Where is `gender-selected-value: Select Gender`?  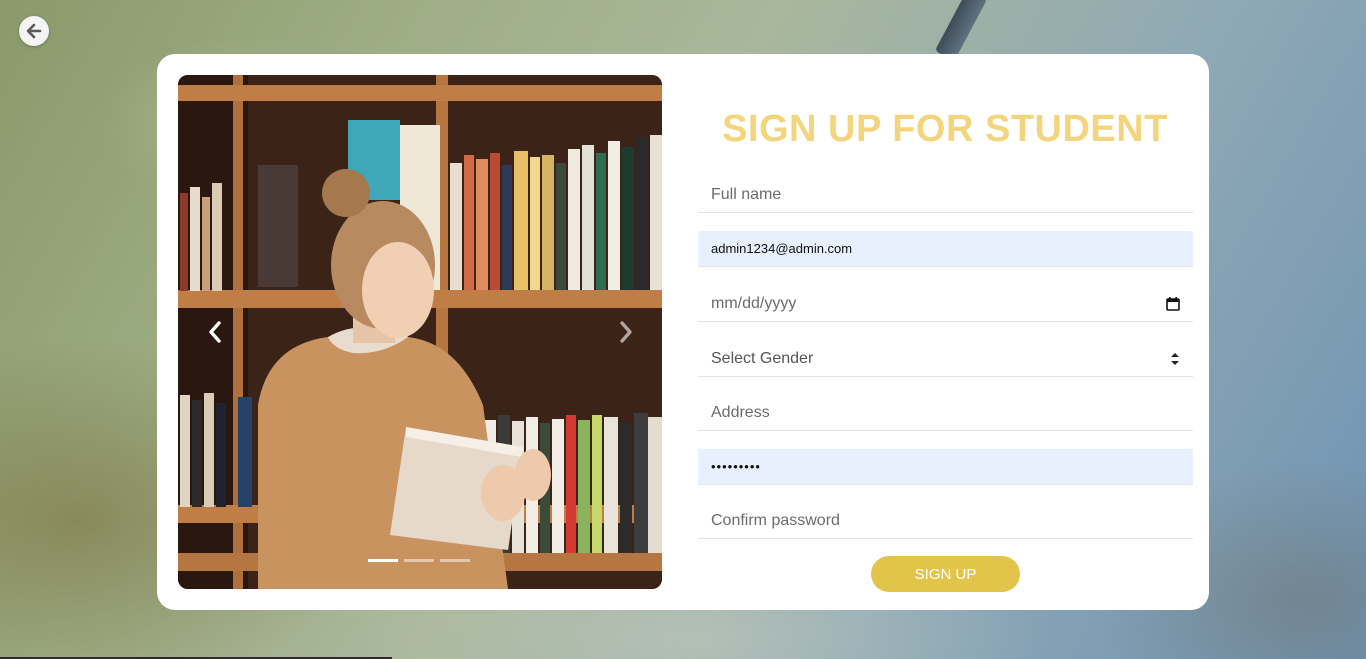 gender-selected-value: Select Gender is located at coordinates (762, 358).